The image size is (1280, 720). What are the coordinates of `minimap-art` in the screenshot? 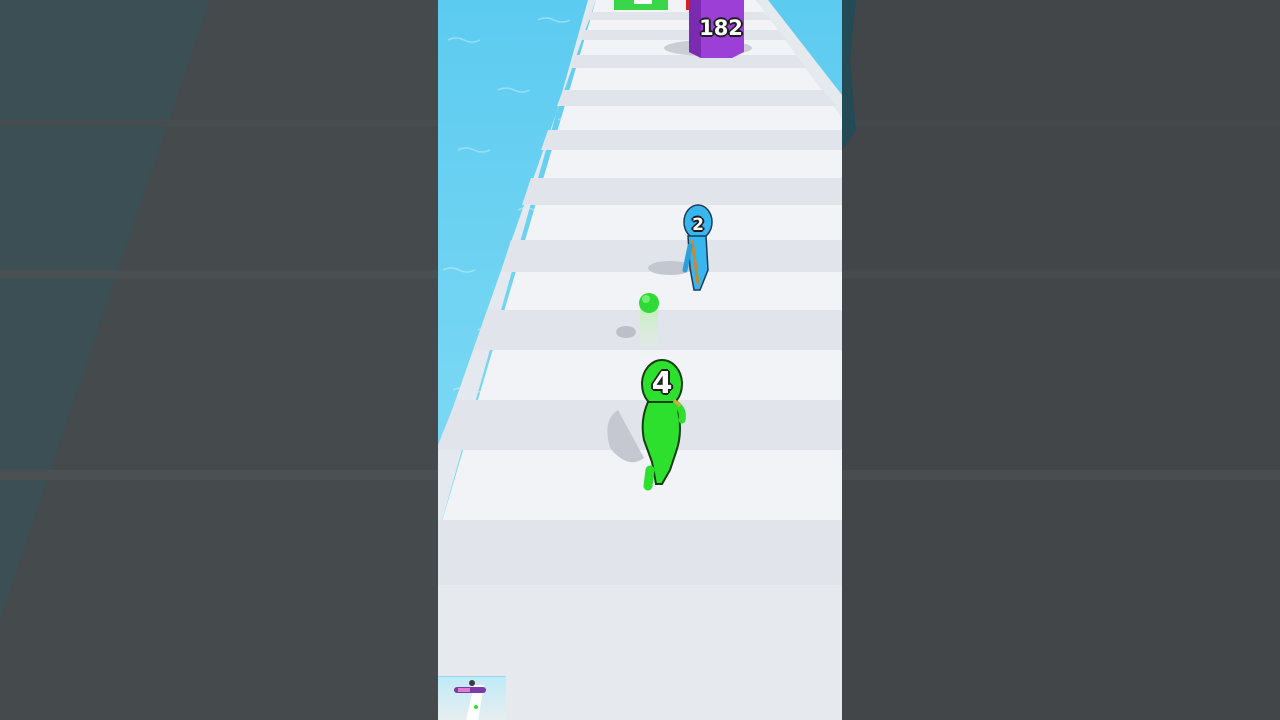 It's located at (470, 700).